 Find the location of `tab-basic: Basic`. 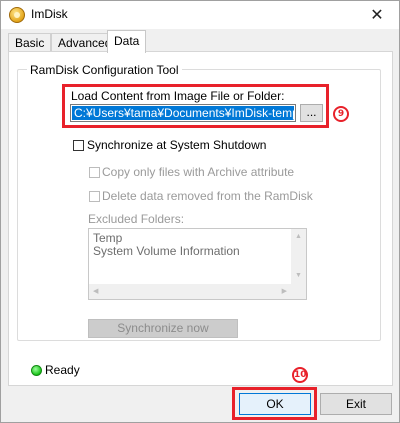

tab-basic: Basic is located at coordinates (30, 42).